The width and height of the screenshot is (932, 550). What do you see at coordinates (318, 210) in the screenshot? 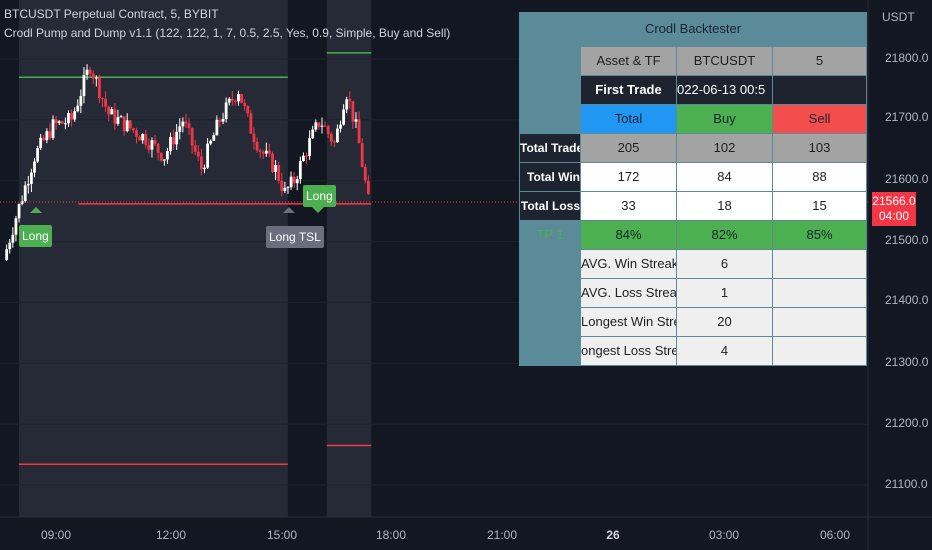
I see `long-marker-2-tip` at bounding box center [318, 210].